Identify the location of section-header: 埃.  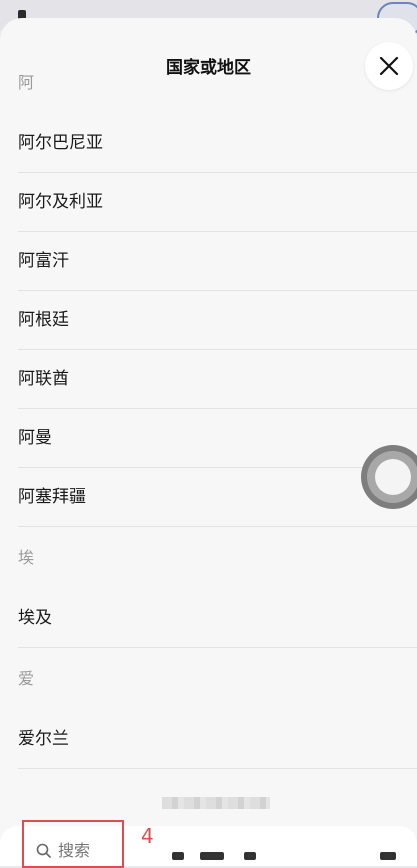
(26, 557).